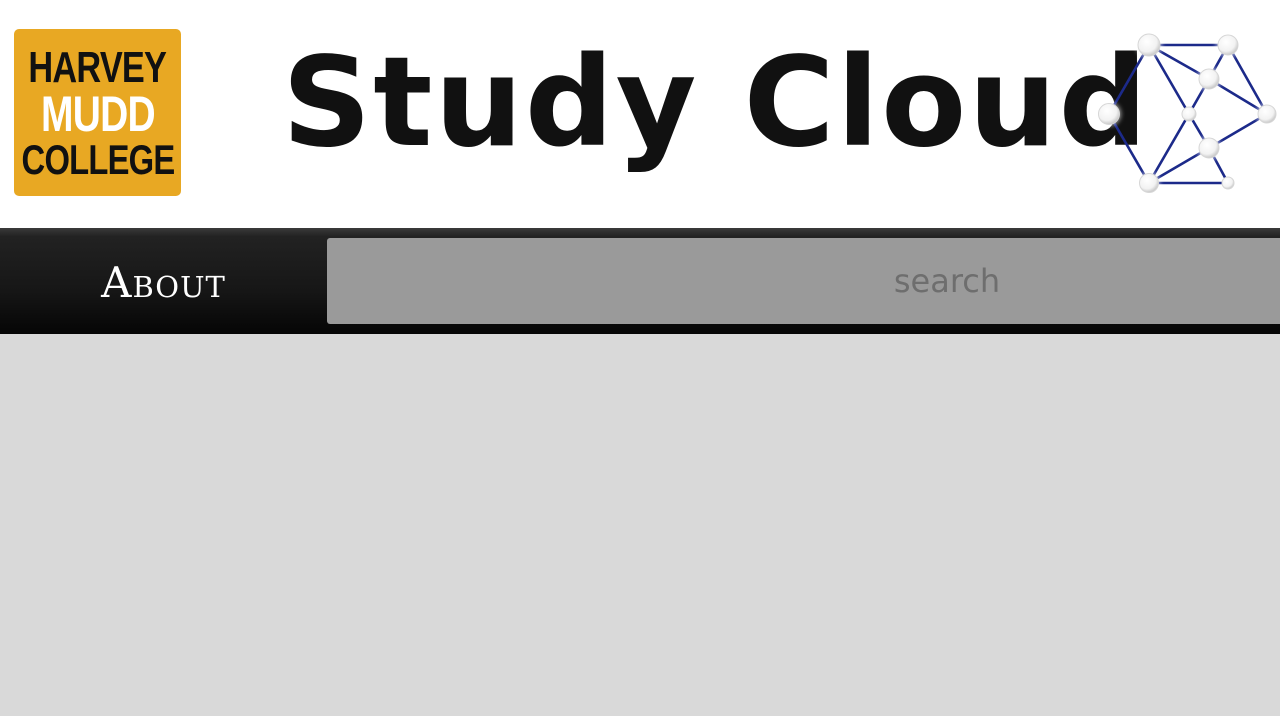  I want to click on navbar: About, so click(640, 281).